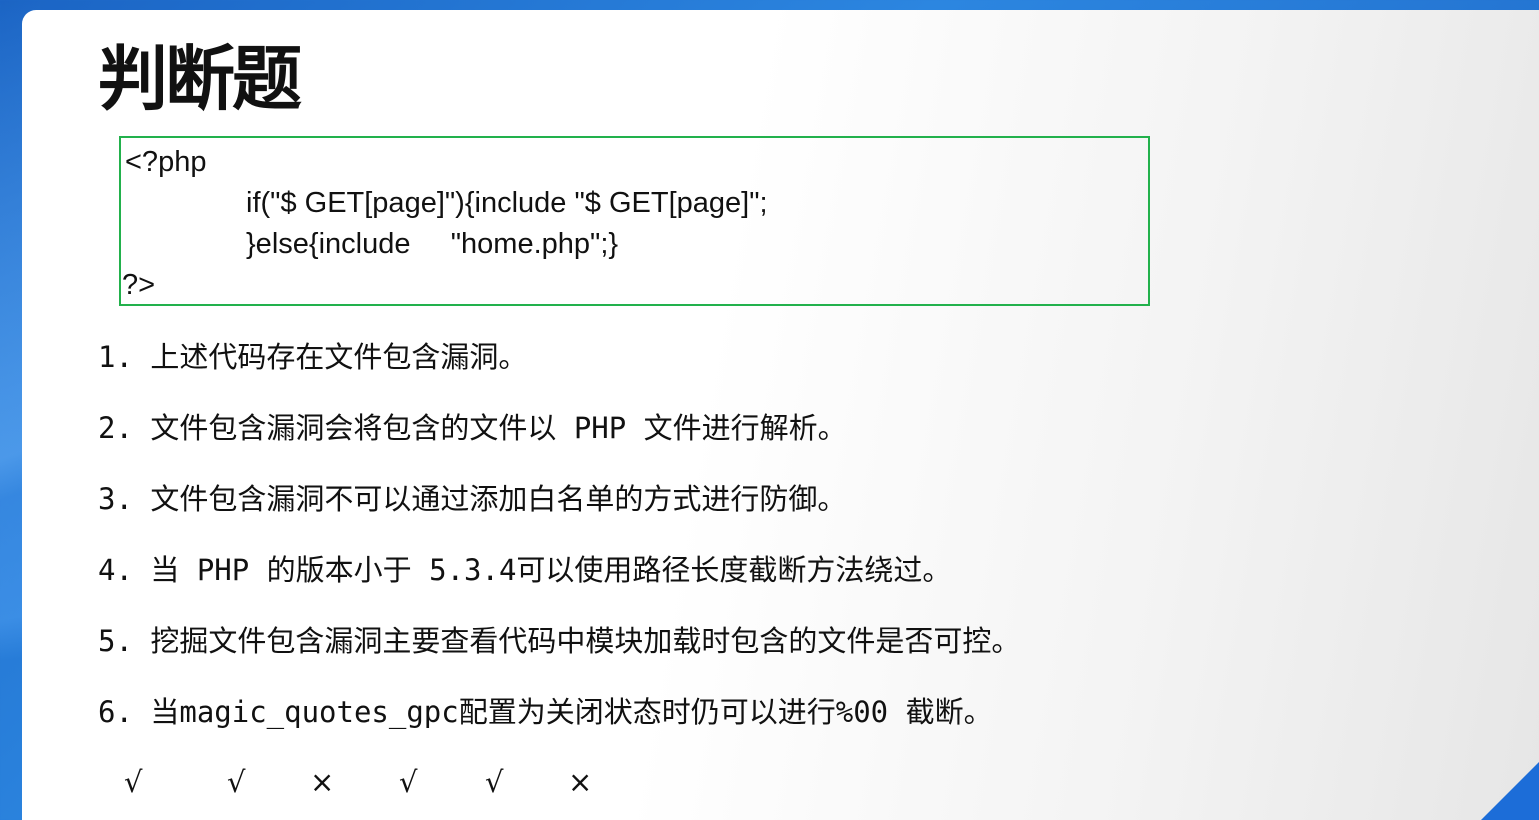 The height and width of the screenshot is (820, 1539). I want to click on answer-4-mark: √, so click(408, 782).